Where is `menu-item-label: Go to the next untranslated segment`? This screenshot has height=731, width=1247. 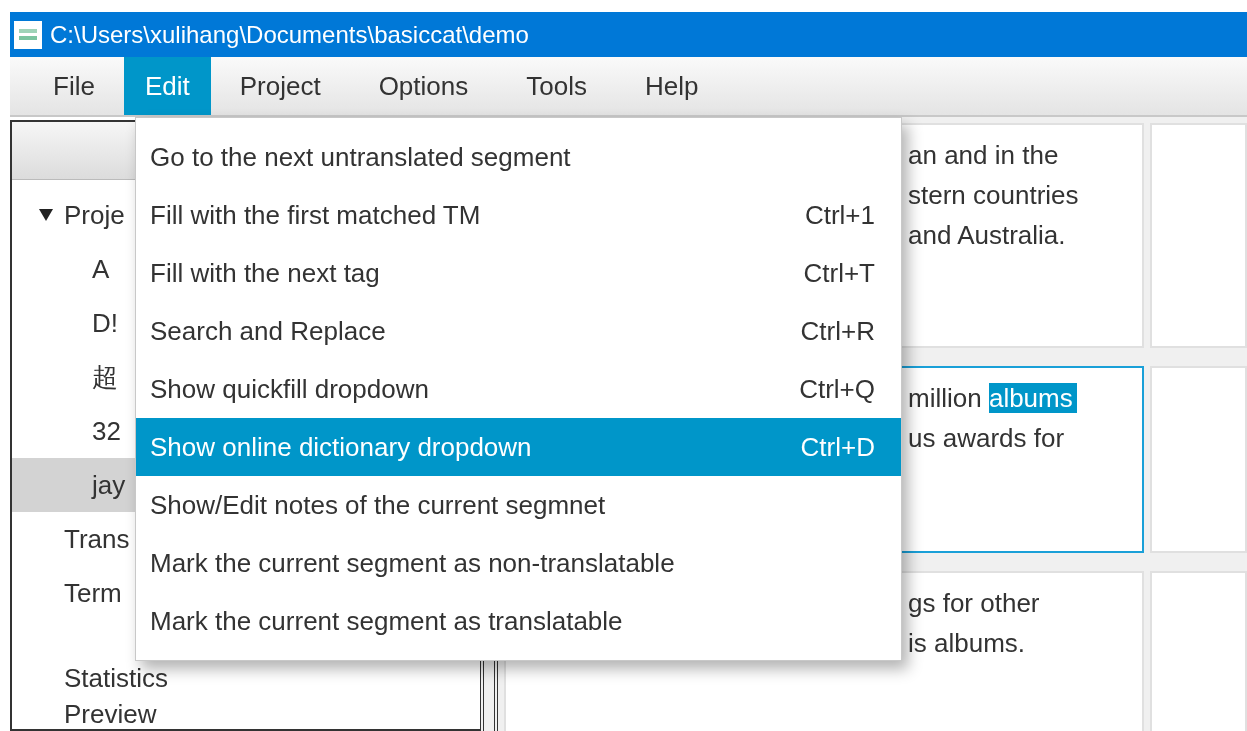 menu-item-label: Go to the next untranslated segment is located at coordinates (360, 157).